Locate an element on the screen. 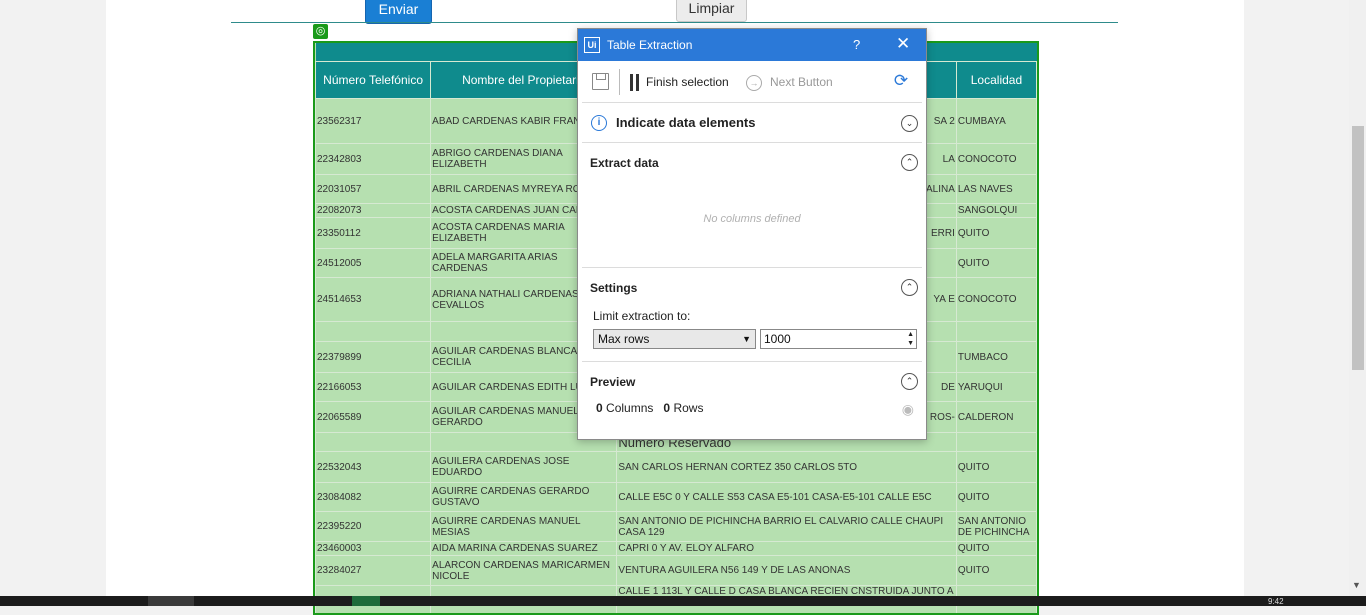  scrollbar-thumb is located at coordinates (1358, 248).